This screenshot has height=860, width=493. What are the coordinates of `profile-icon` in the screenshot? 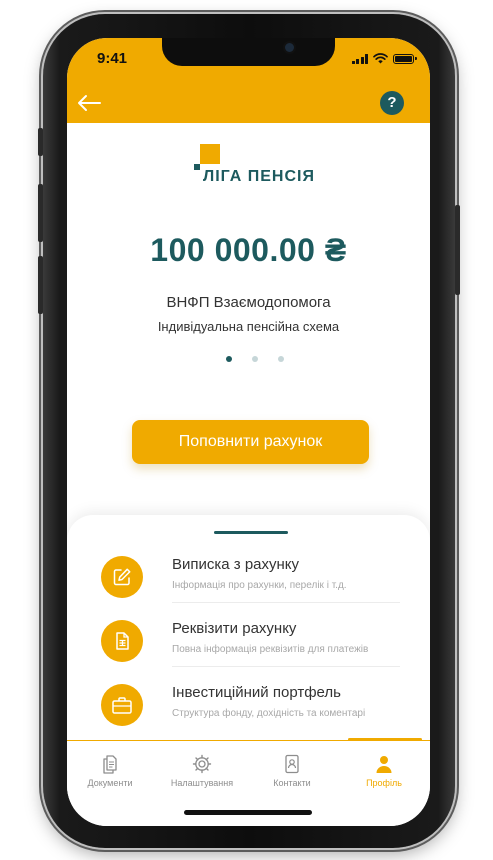 It's located at (384, 764).